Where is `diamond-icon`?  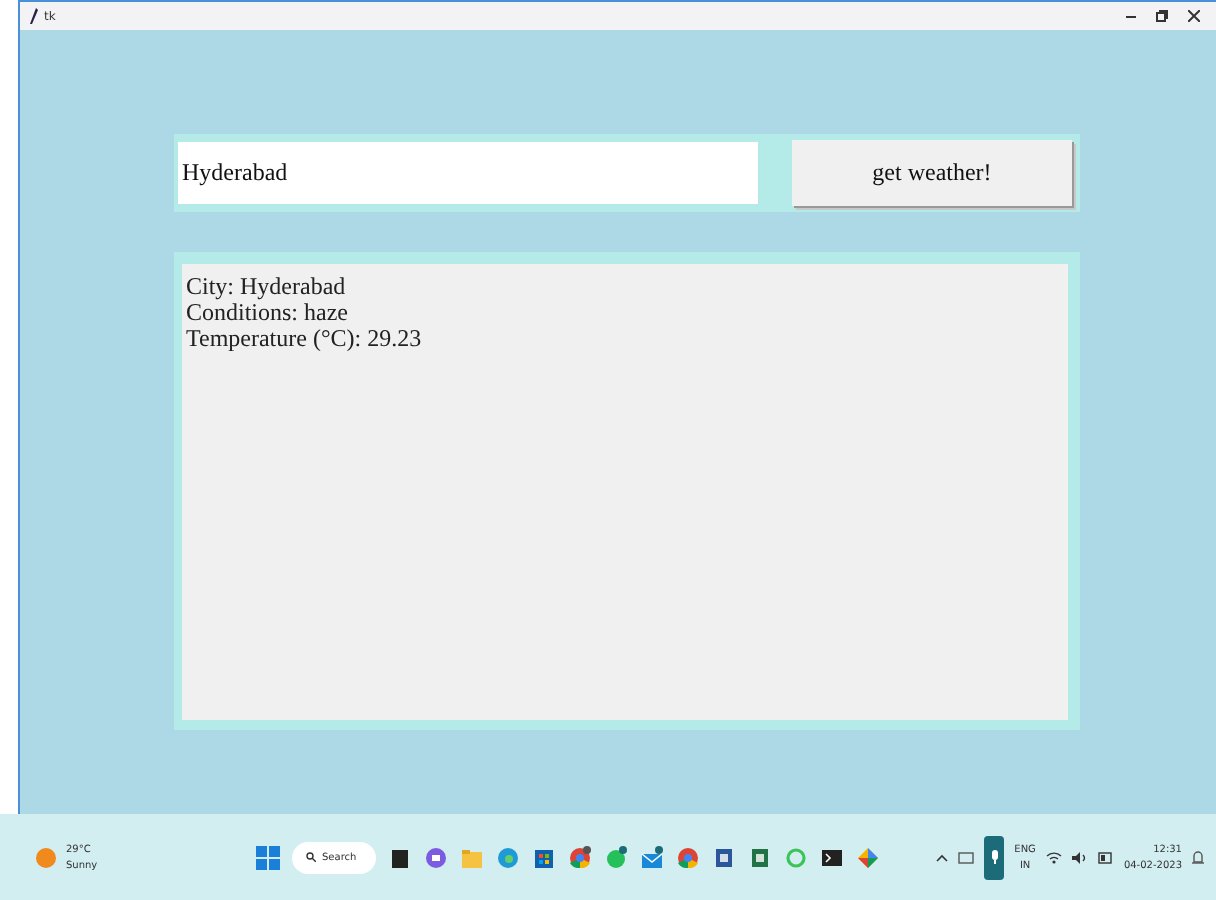
diamond-icon is located at coordinates (868, 857).